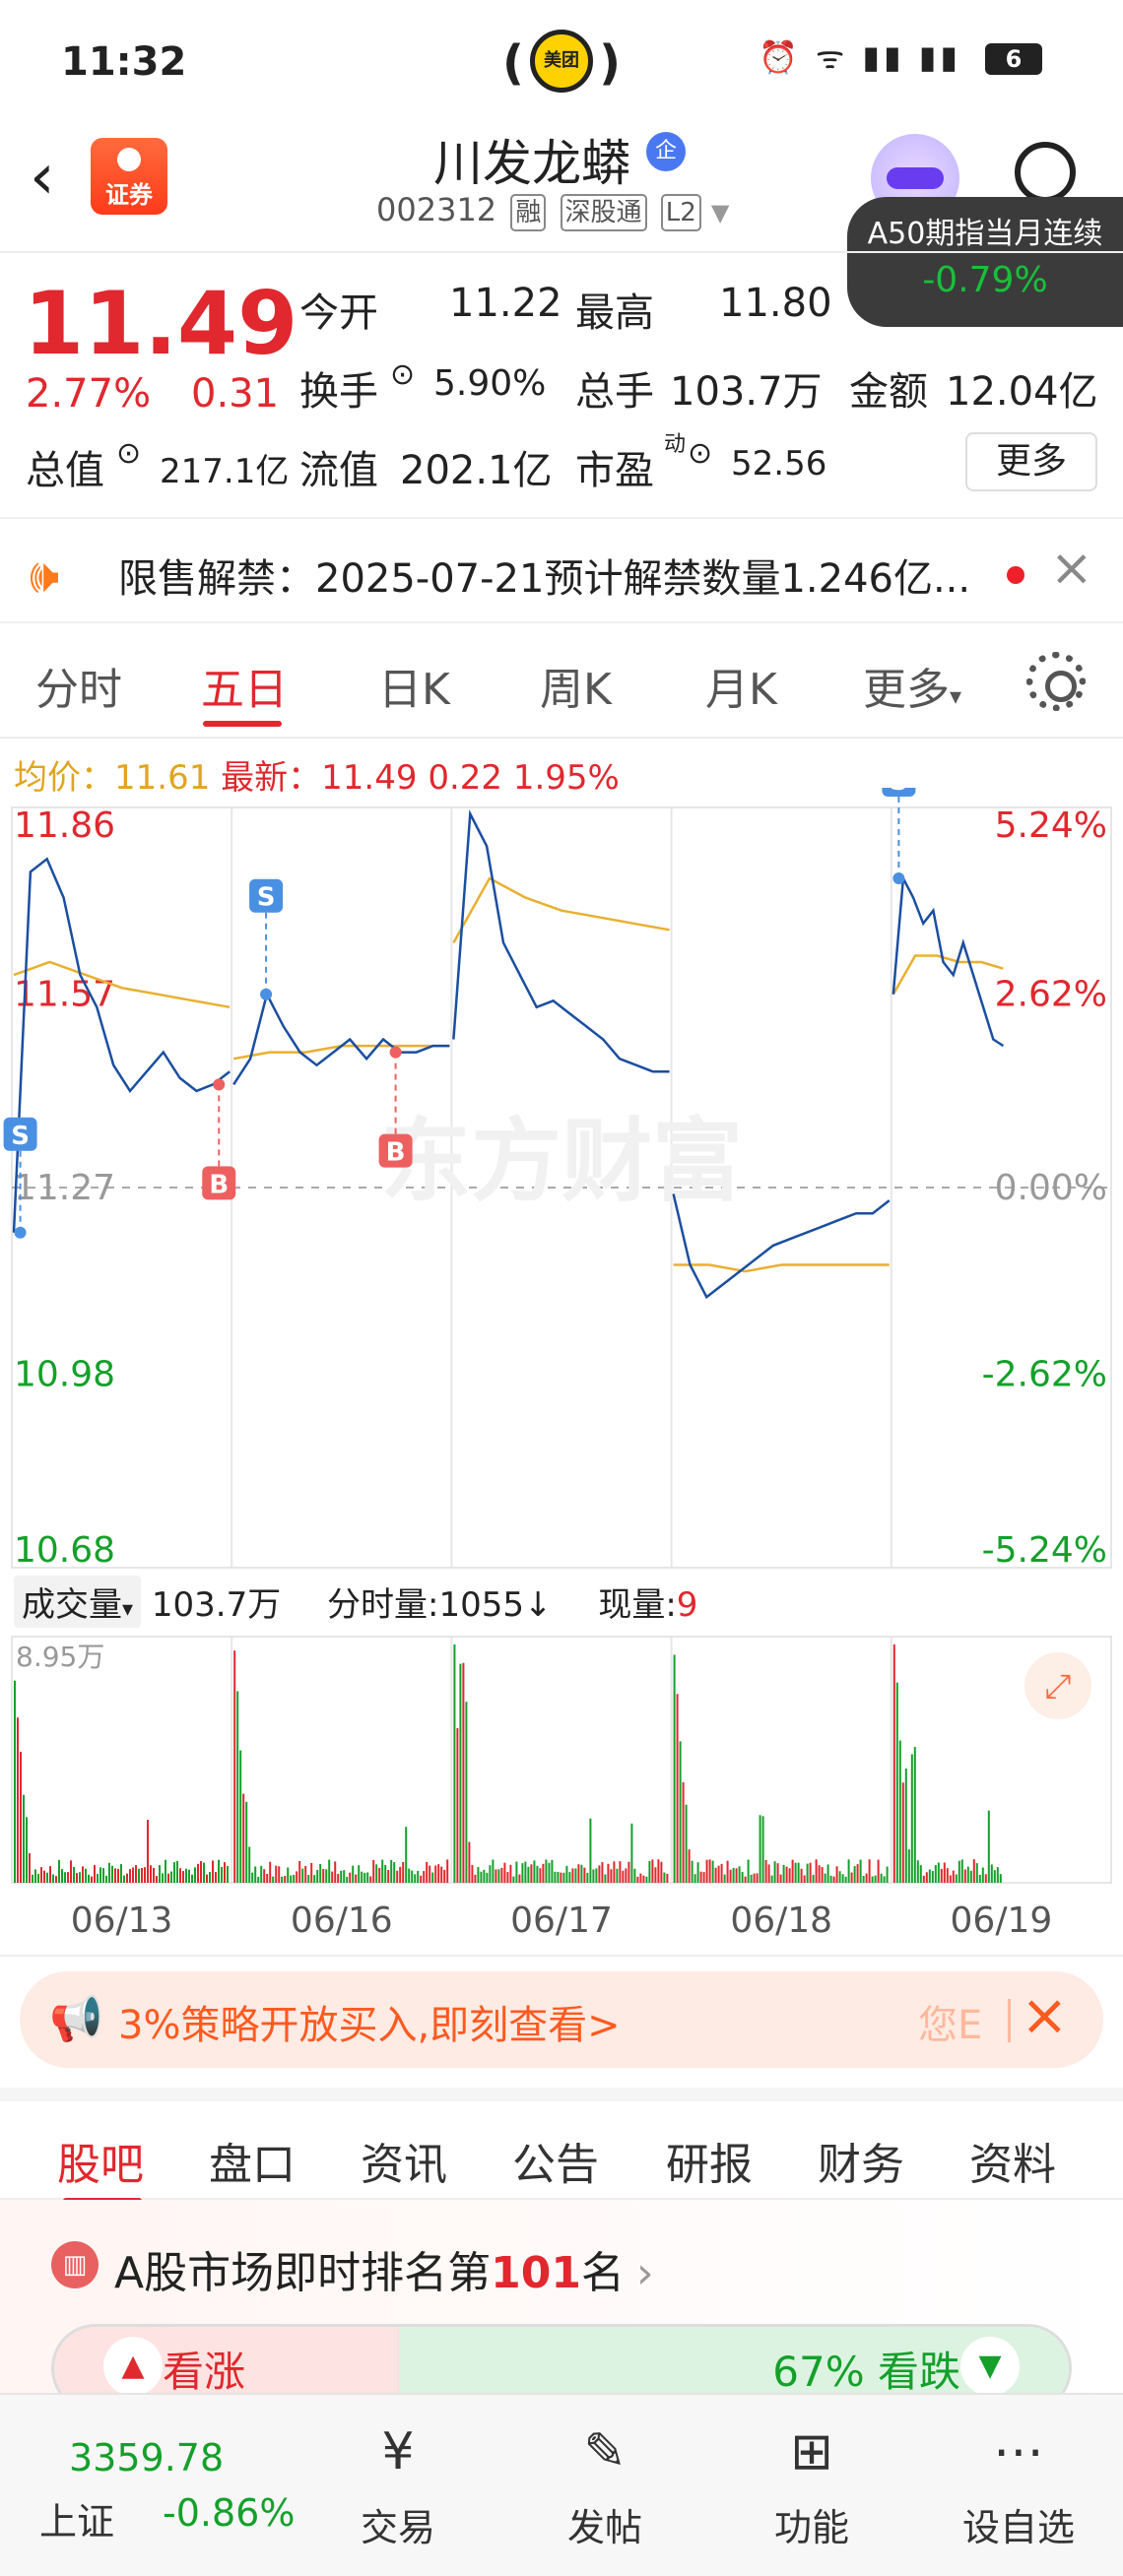  I want to click on tab-guba: 股吧, so click(100, 2160).